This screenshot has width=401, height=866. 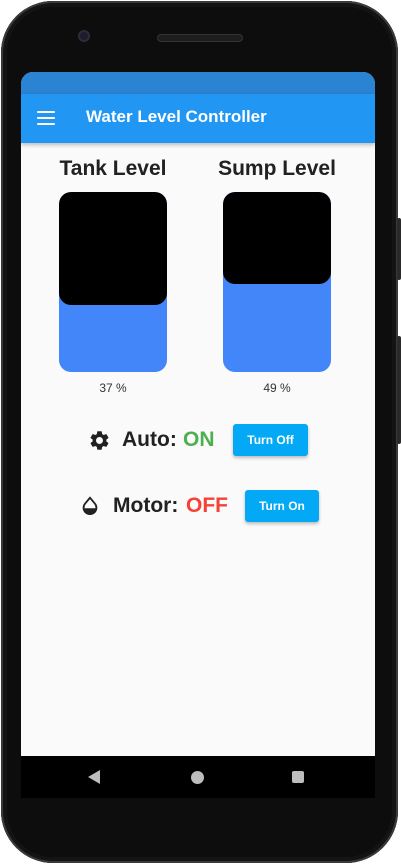 I want to click on app-bar: Water Level Controller, so click(x=198, y=118).